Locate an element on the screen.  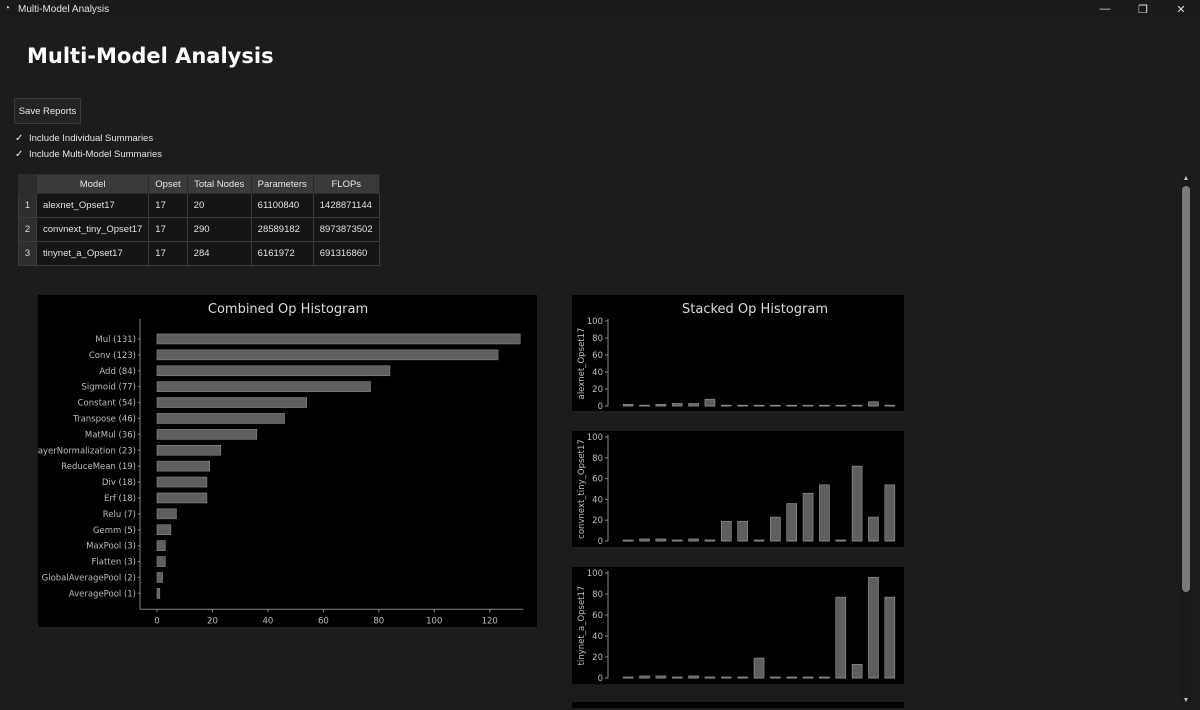
scroll-up-icon: ▲ is located at coordinates (1186, 179).